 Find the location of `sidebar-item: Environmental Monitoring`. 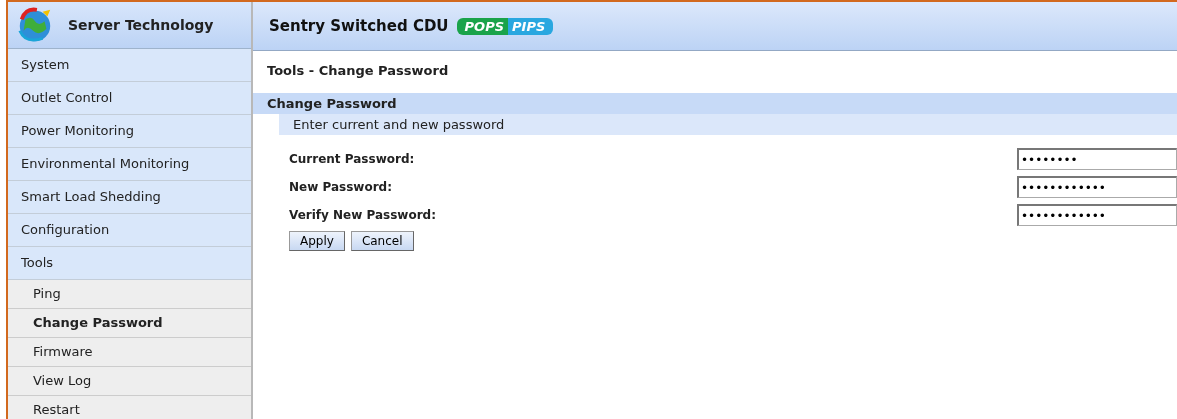

sidebar-item: Environmental Monitoring is located at coordinates (129, 164).